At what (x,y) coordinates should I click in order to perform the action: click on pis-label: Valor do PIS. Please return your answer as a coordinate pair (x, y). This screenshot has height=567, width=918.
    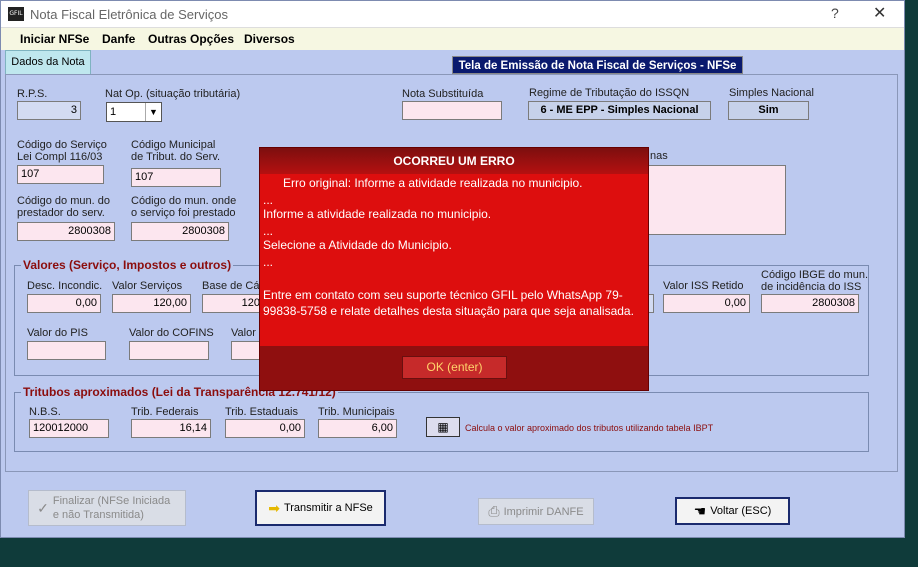
    Looking at the image, I should click on (57, 333).